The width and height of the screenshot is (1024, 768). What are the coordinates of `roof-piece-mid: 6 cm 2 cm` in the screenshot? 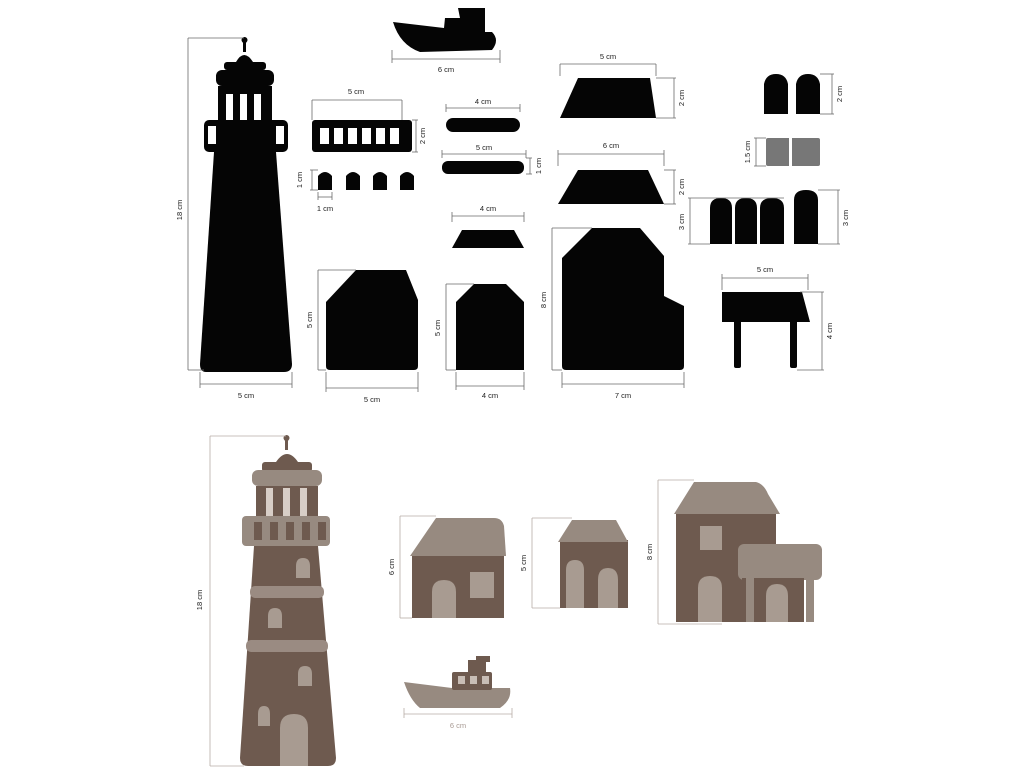 It's located at (621, 173).